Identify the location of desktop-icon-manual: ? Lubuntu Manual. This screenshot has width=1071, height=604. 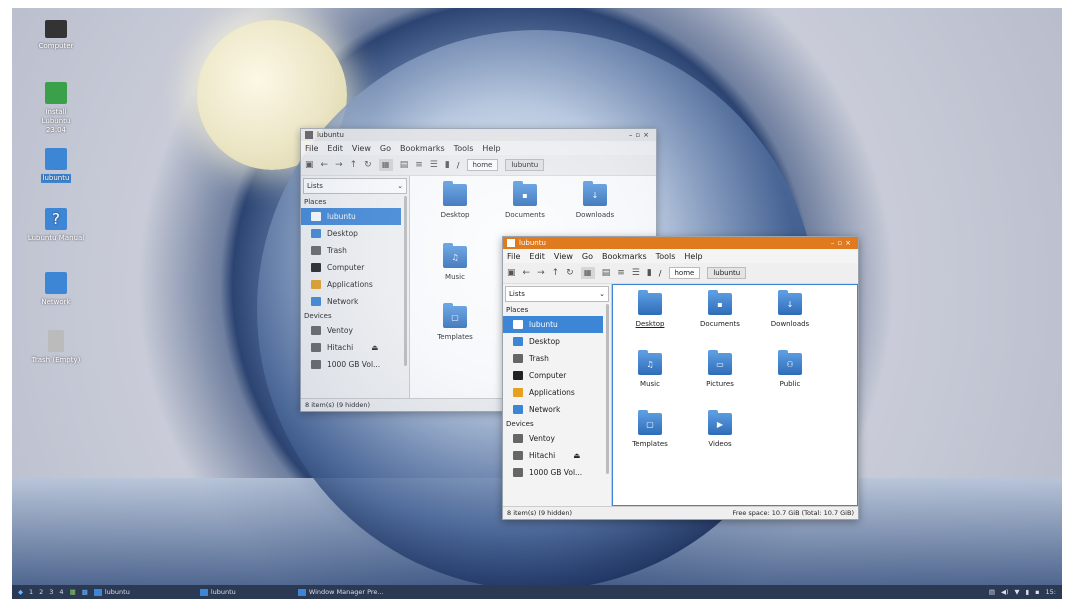
(56, 225).